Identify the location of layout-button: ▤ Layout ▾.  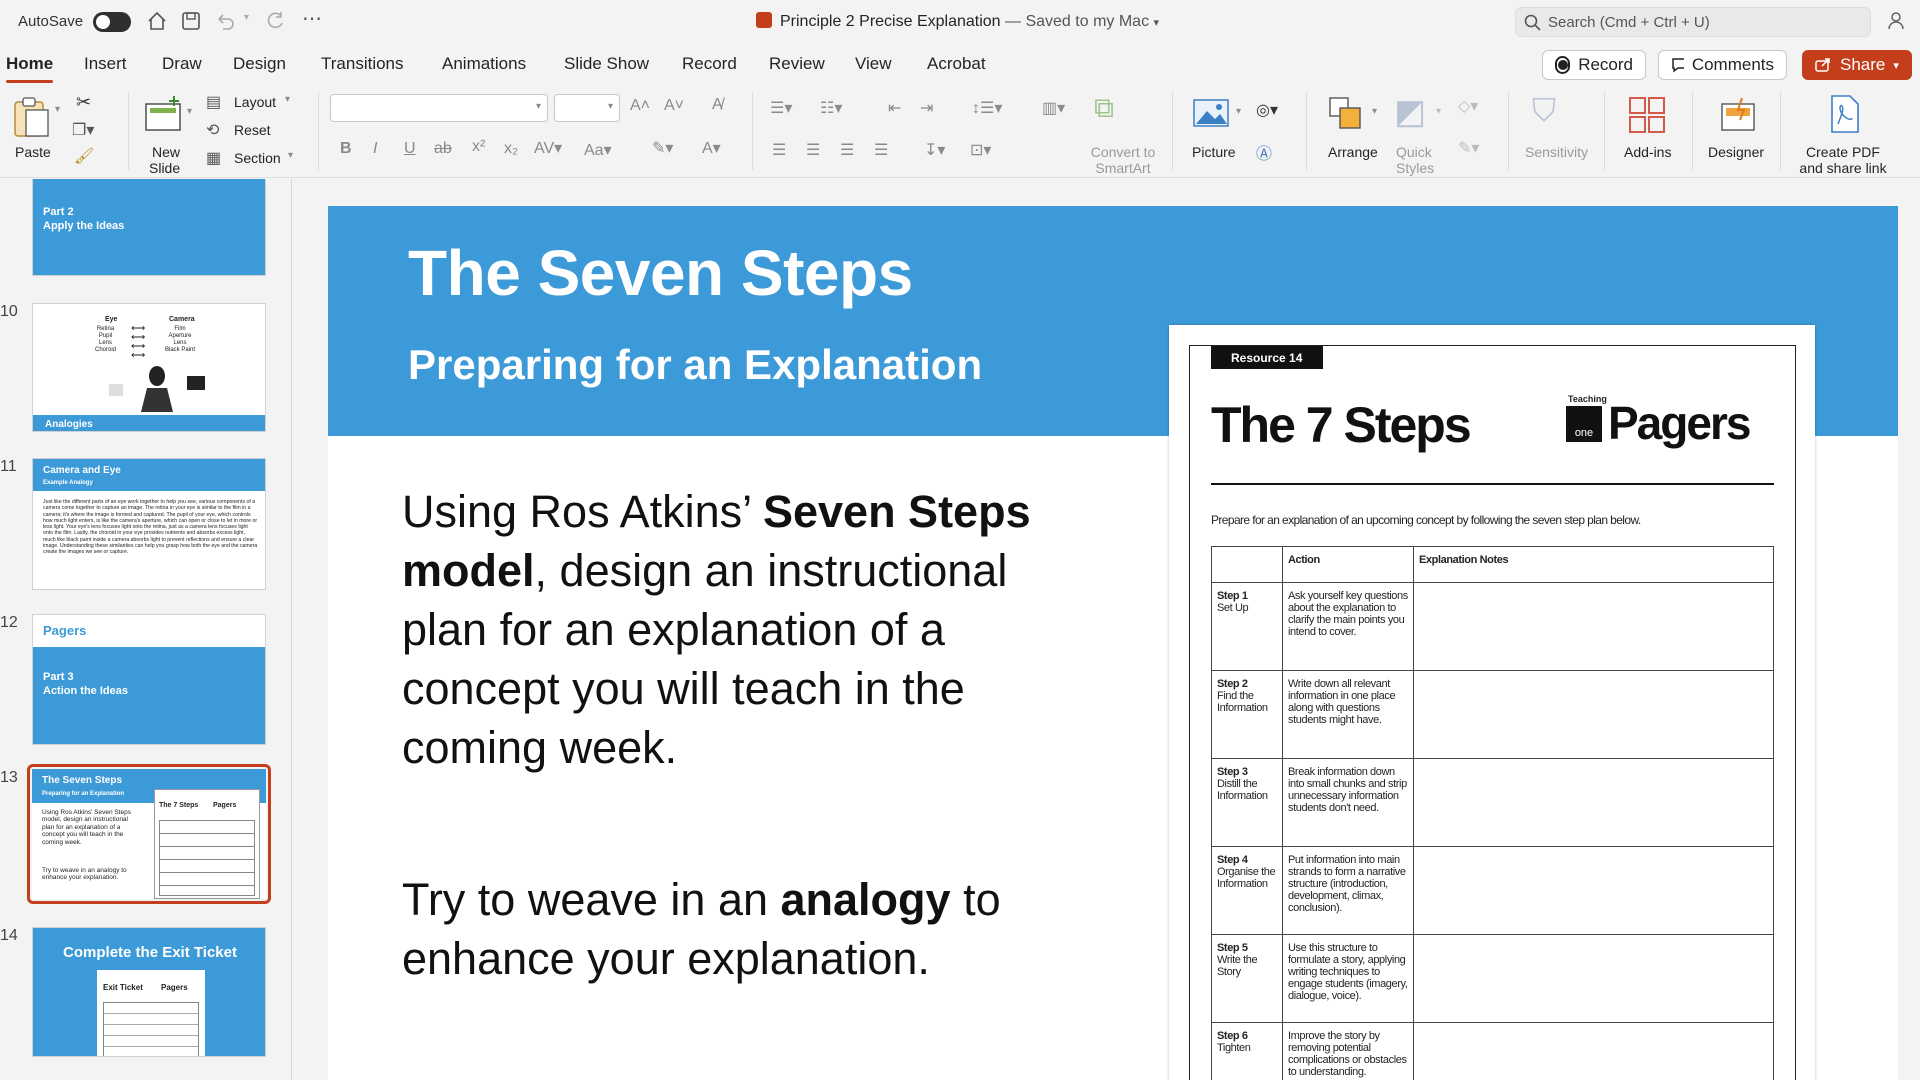
(256, 103).